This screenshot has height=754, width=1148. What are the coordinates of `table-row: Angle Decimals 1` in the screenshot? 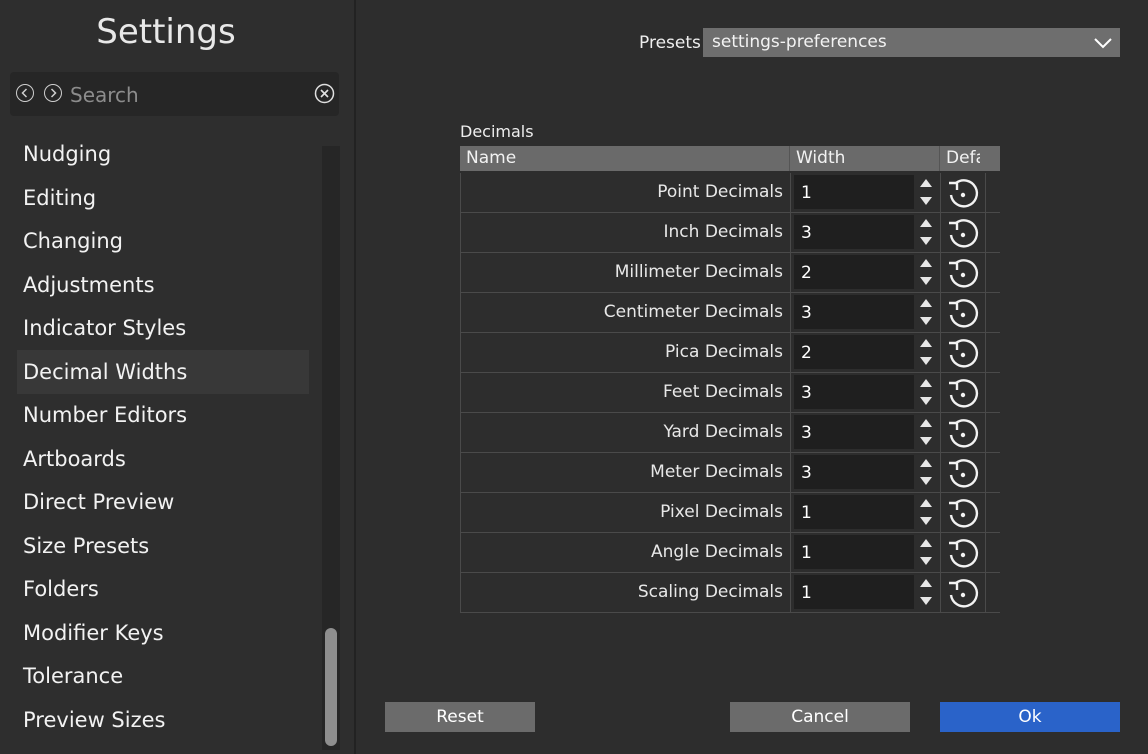 It's located at (730, 553).